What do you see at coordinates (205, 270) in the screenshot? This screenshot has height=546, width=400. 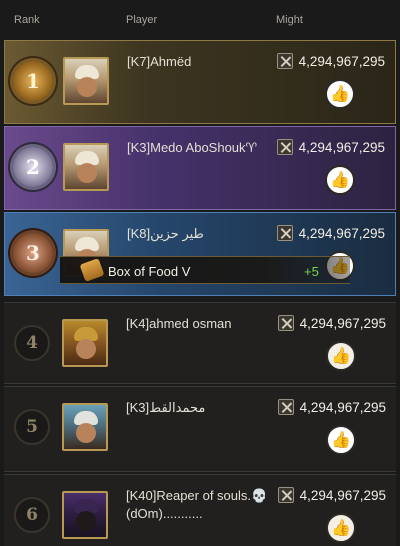 I see `reward-tooltip: Box of Food V +5` at bounding box center [205, 270].